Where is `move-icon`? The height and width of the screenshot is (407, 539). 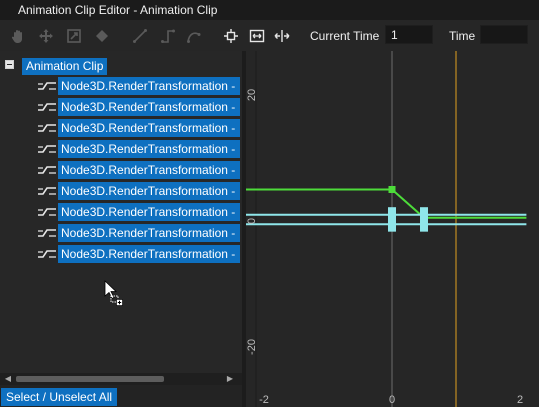 move-icon is located at coordinates (46, 36).